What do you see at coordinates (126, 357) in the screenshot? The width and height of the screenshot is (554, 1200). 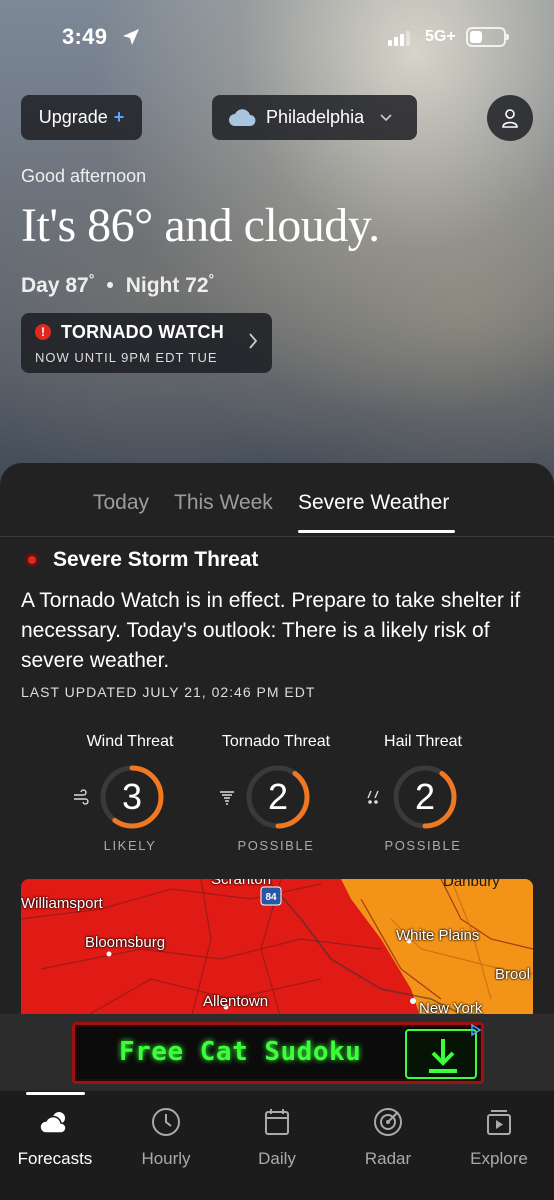 I see `alert-subtitle: NOW UNTIL 9PM EDT TUE` at bounding box center [126, 357].